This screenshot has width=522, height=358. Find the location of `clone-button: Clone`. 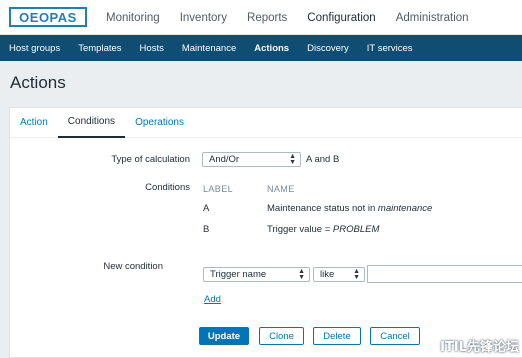

clone-button: Clone is located at coordinates (281, 336).